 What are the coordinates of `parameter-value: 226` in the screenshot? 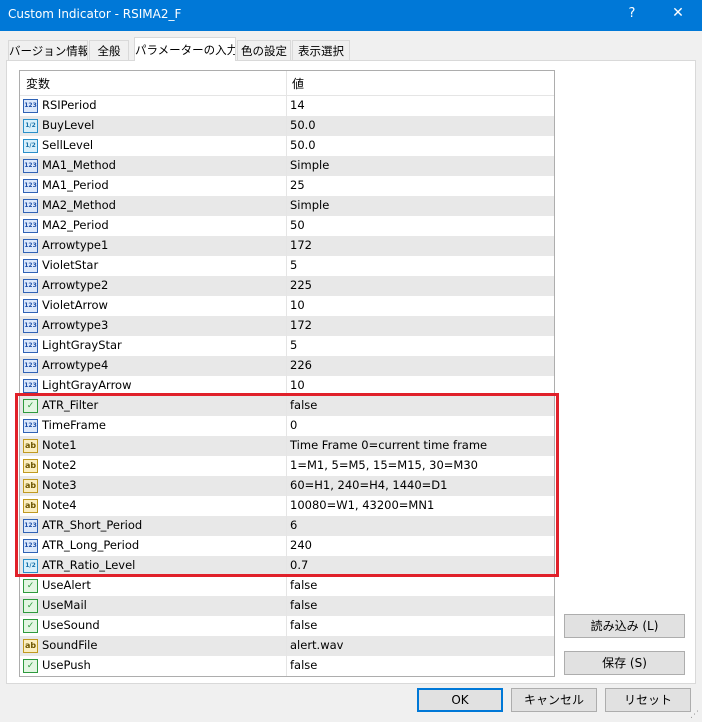 It's located at (301, 365).